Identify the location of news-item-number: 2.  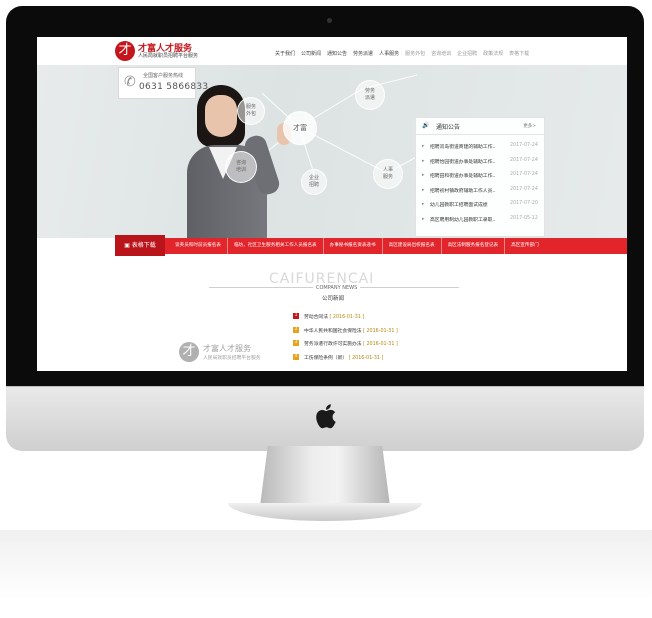
(296, 329).